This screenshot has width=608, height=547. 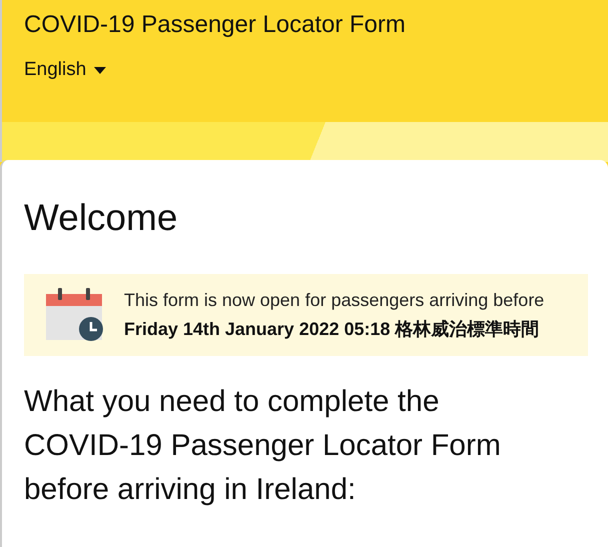 I want to click on welcome-heading: Welcome, so click(x=101, y=218).